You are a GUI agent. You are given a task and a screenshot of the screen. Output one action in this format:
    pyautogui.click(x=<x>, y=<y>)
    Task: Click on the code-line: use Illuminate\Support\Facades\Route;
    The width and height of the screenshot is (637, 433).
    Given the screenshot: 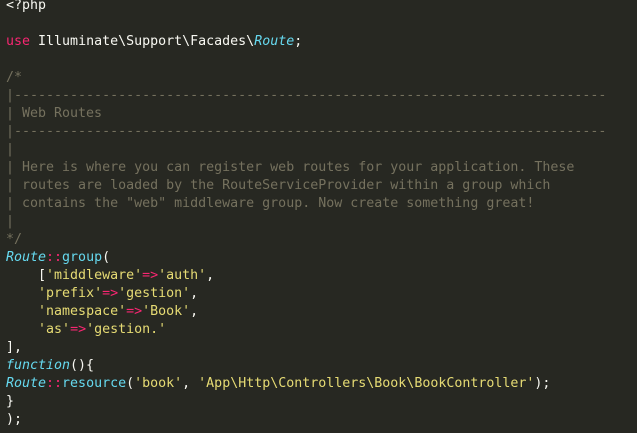 What is the action you would take?
    pyautogui.click(x=306, y=42)
    